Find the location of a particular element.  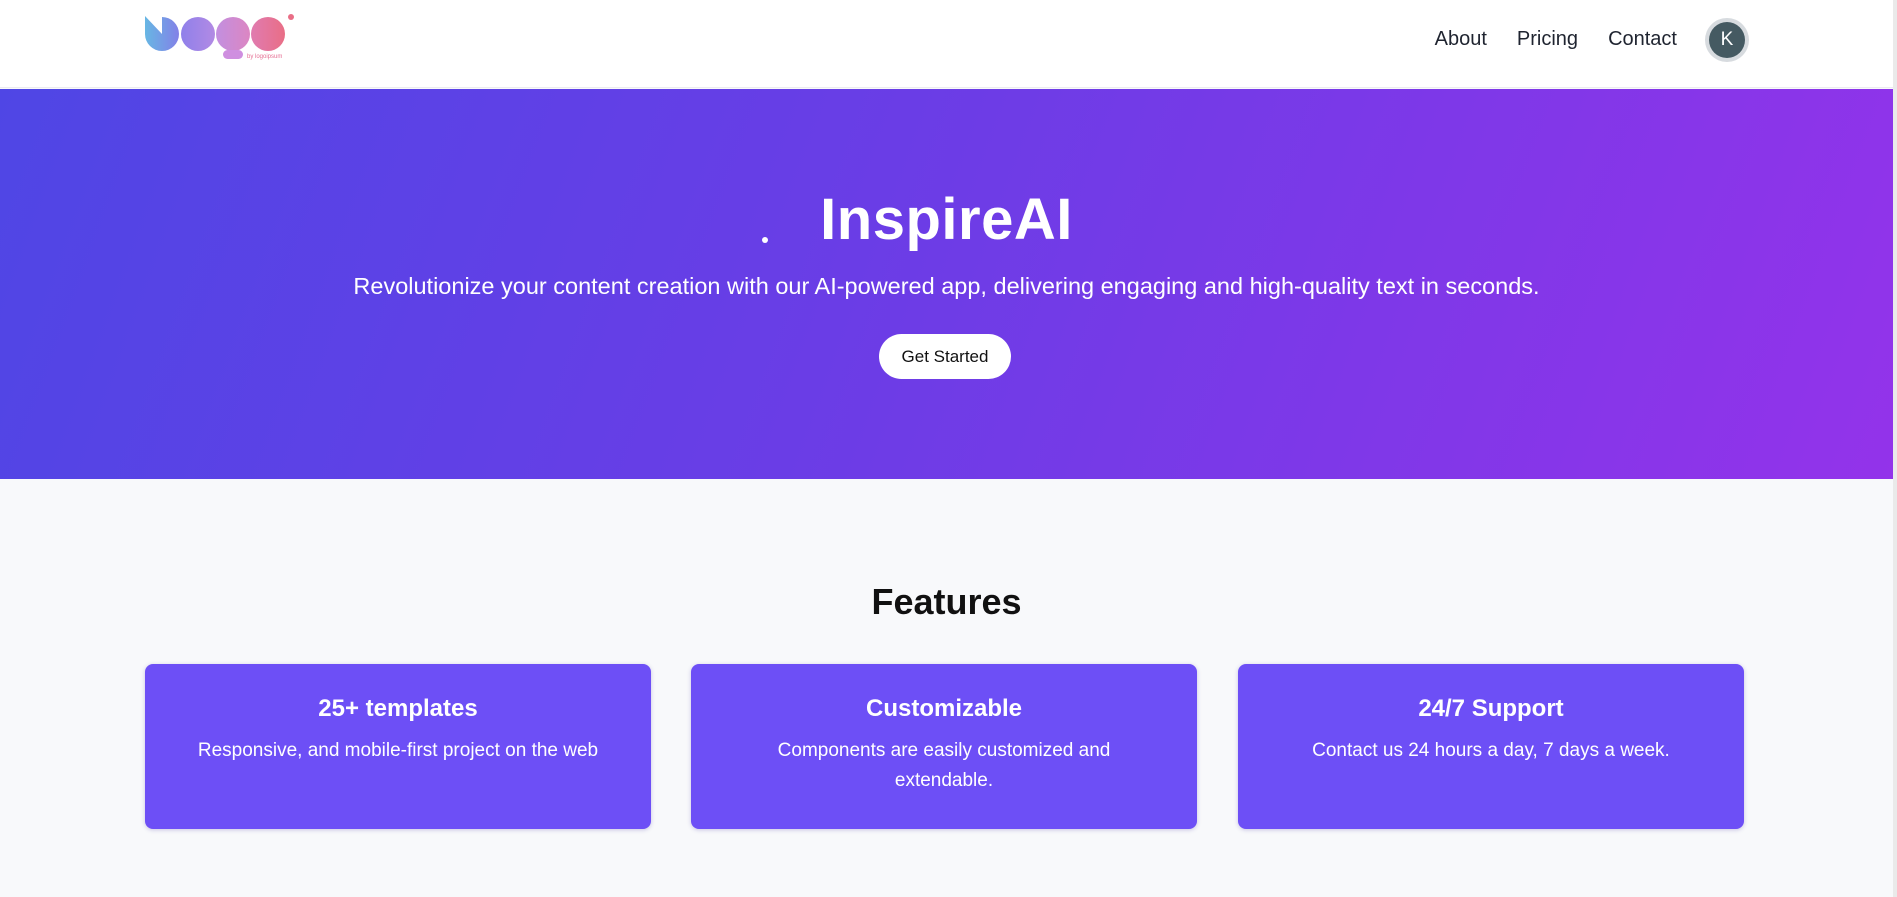

get-started-button: Get Started is located at coordinates (945, 356).